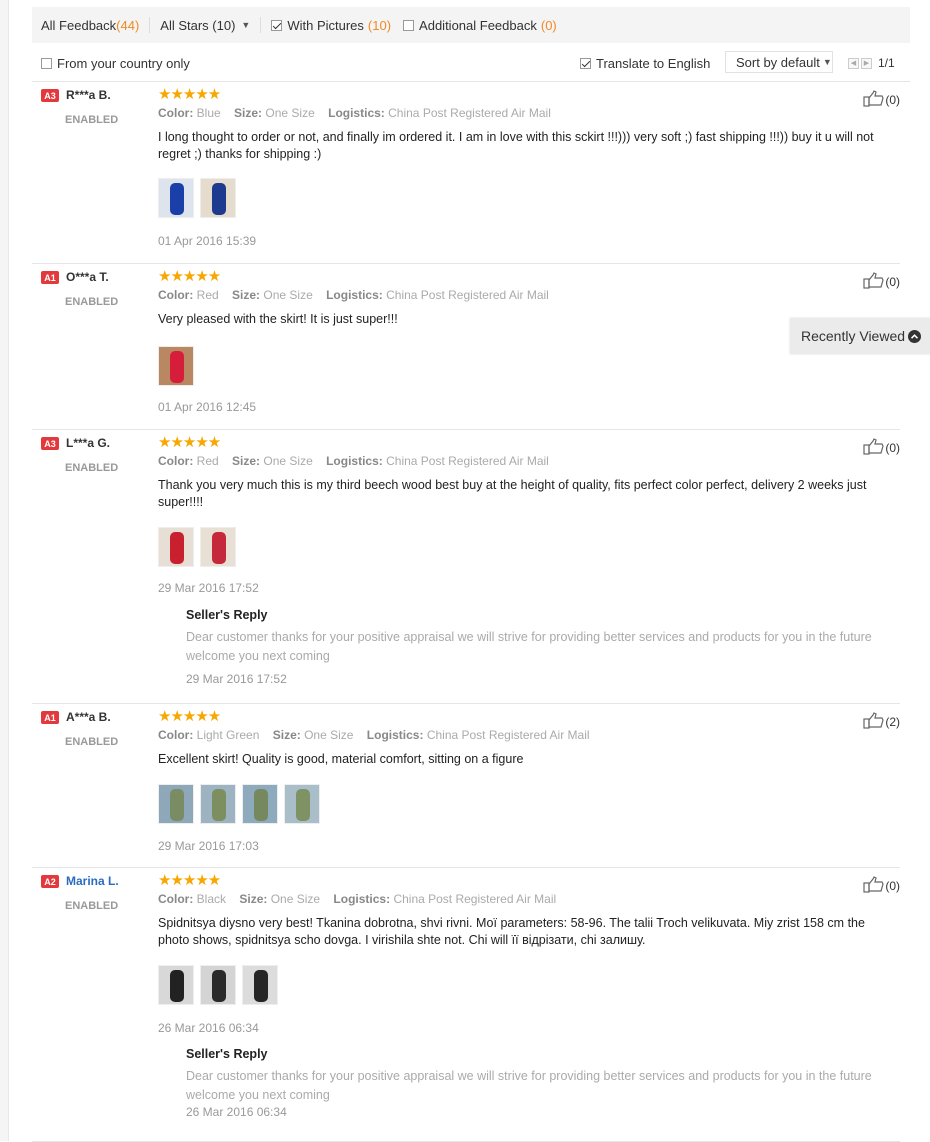  What do you see at coordinates (853, 336) in the screenshot?
I see `recently-viewed-label: Recently Viewed` at bounding box center [853, 336].